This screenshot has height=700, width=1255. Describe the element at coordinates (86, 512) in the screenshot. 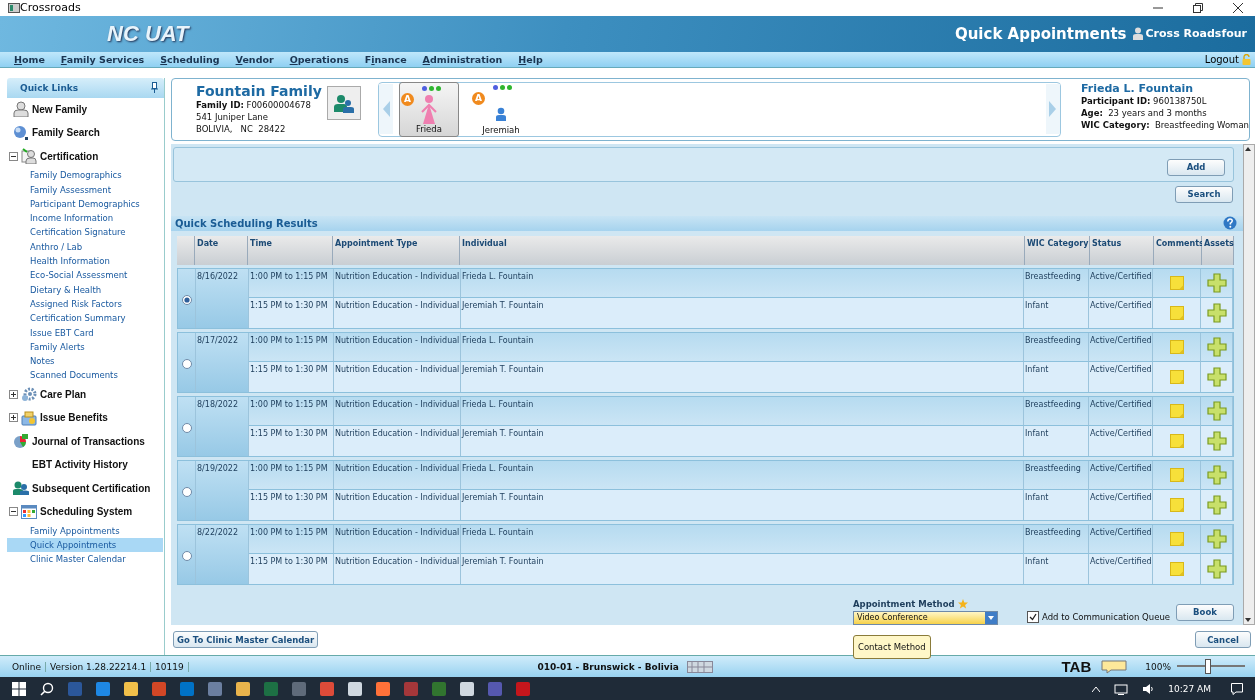

I see `nav-link: Scheduling System` at that location.